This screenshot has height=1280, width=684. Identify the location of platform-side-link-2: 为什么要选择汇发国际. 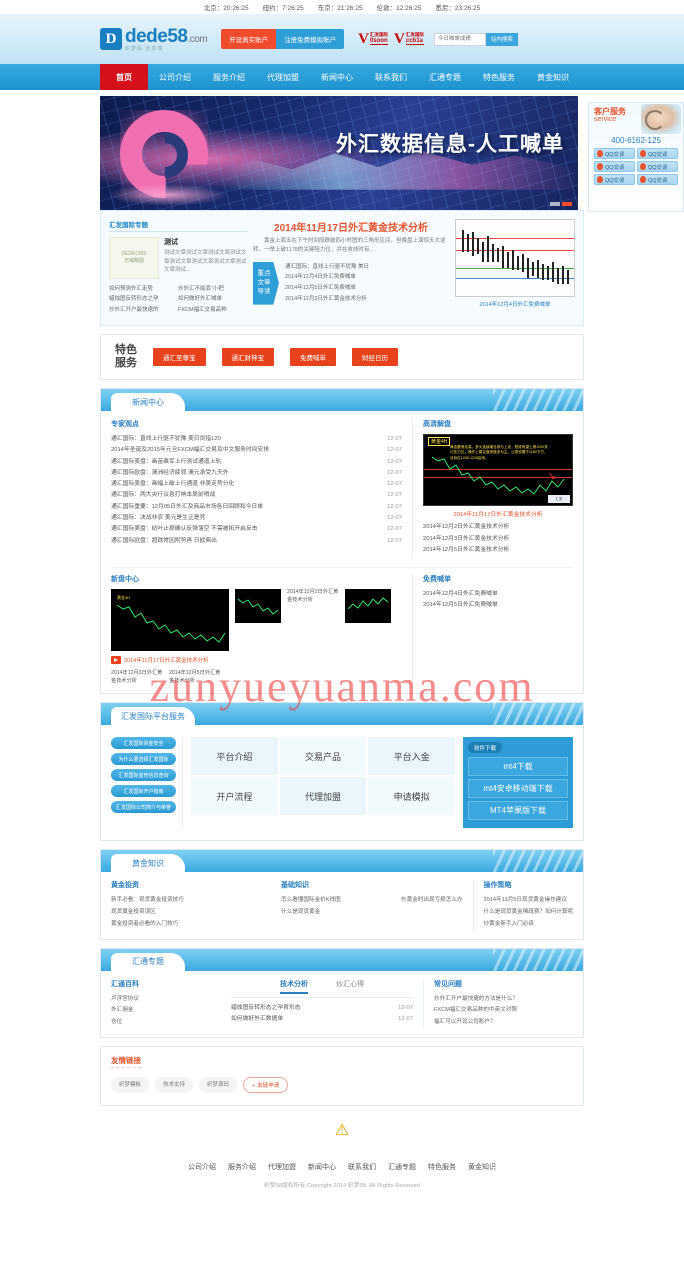
(143, 759).